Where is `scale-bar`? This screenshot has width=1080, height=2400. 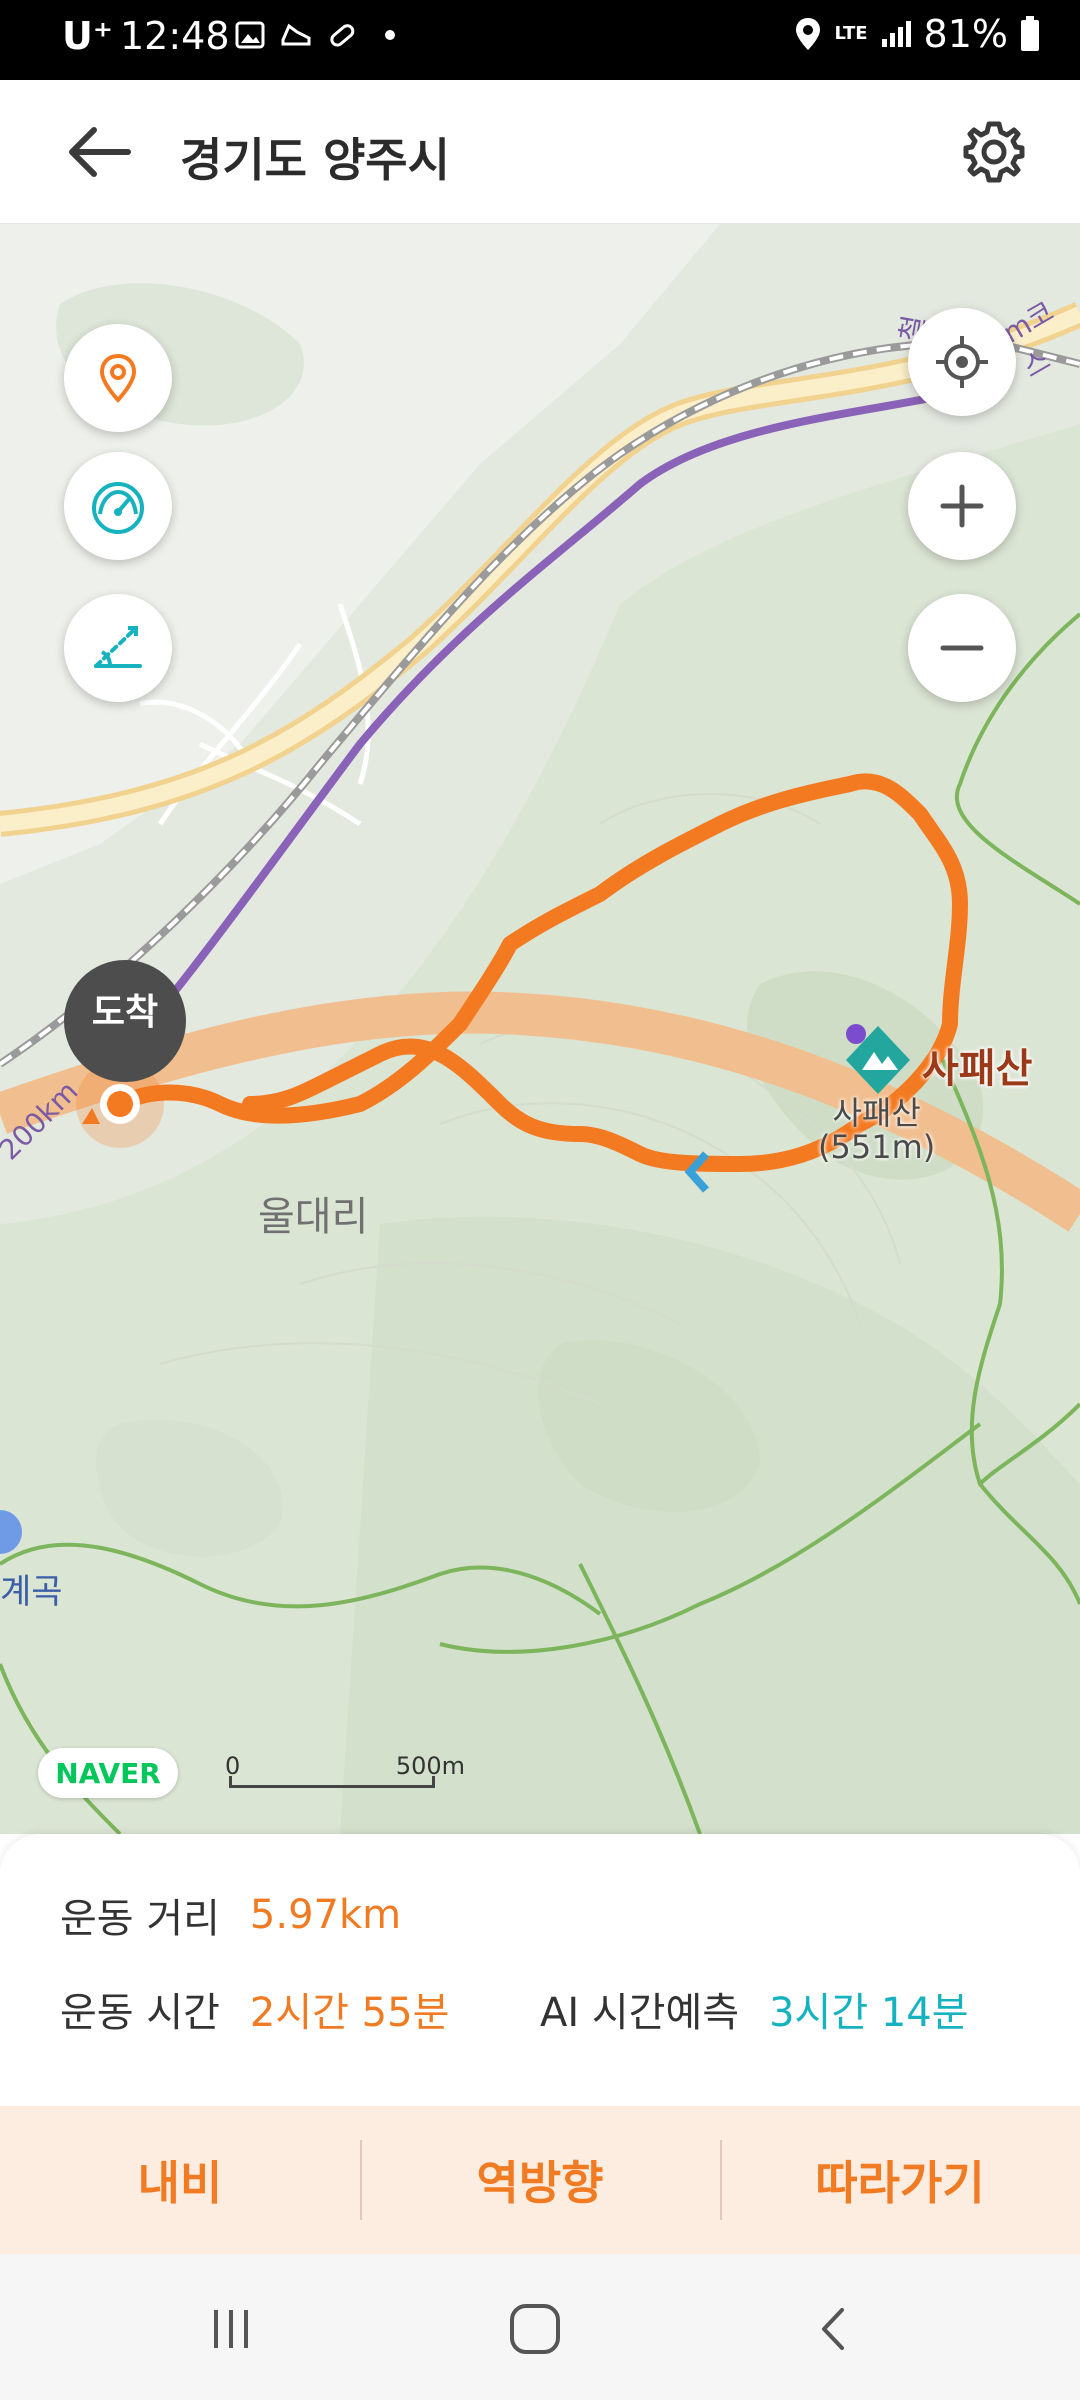
scale-bar is located at coordinates (332, 1782).